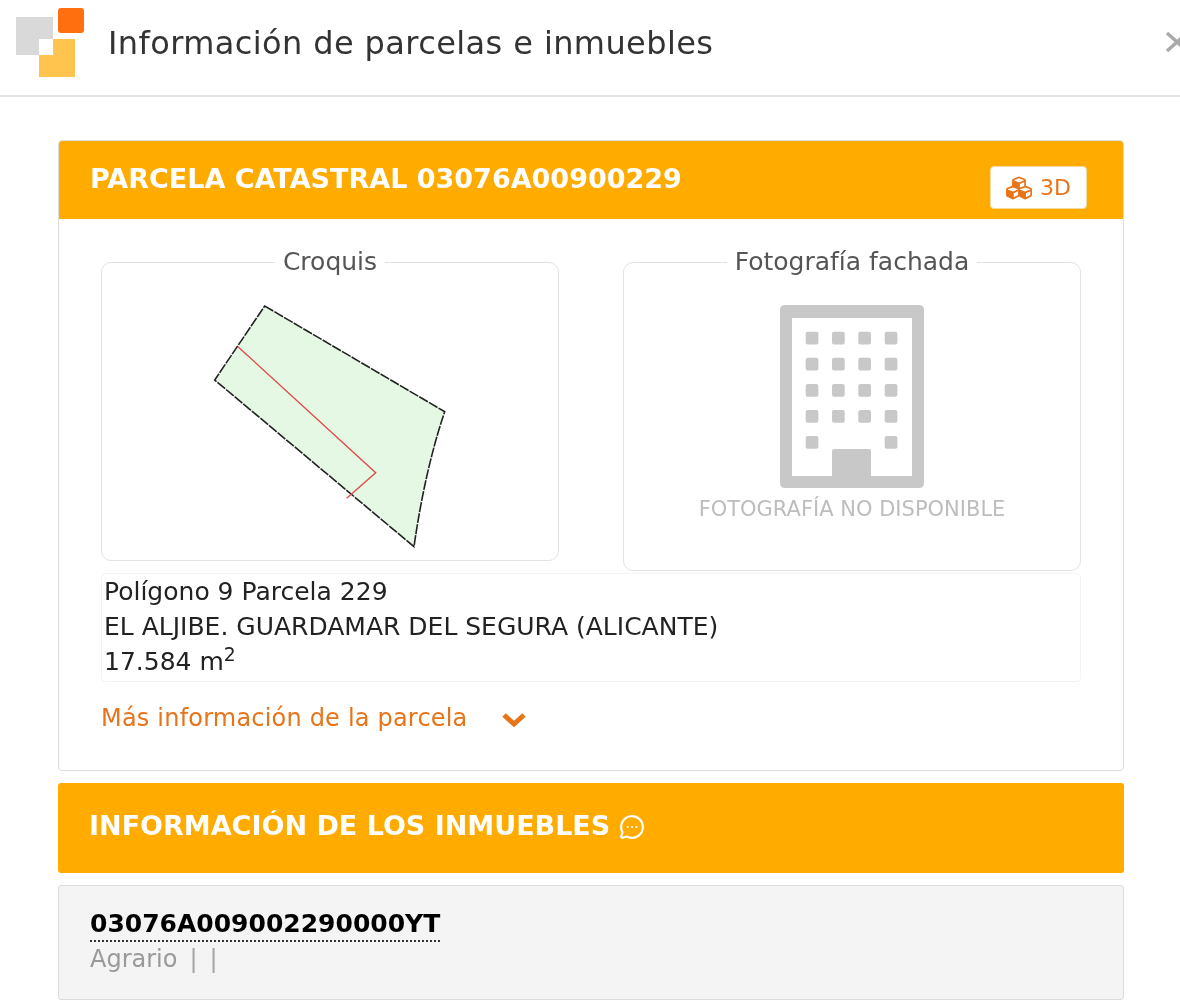 Image resolution: width=1180 pixels, height=1000 pixels. Describe the element at coordinates (134, 959) in the screenshot. I see `property-use-text: Agrario` at that location.